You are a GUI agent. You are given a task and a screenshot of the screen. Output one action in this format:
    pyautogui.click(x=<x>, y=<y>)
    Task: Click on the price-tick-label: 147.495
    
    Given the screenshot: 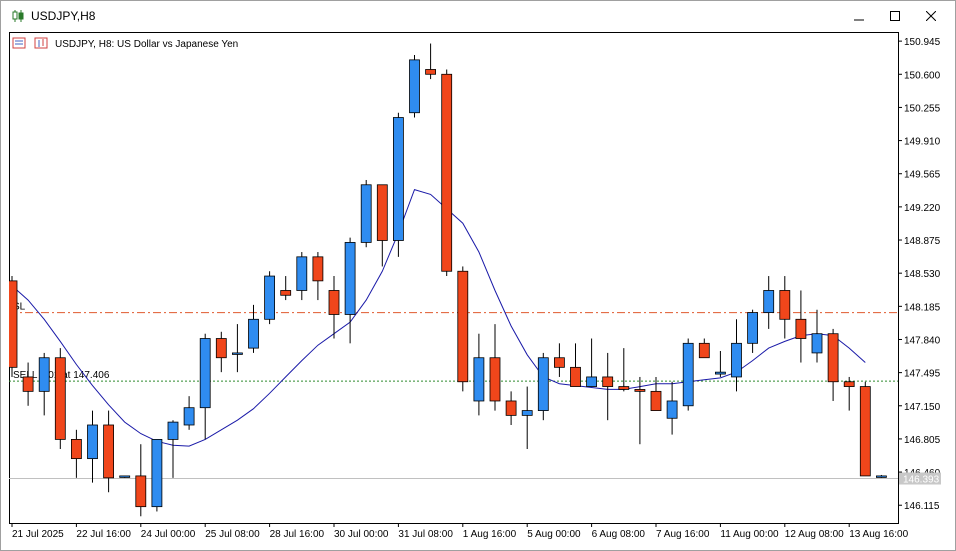 What is the action you would take?
    pyautogui.click(x=922, y=374)
    